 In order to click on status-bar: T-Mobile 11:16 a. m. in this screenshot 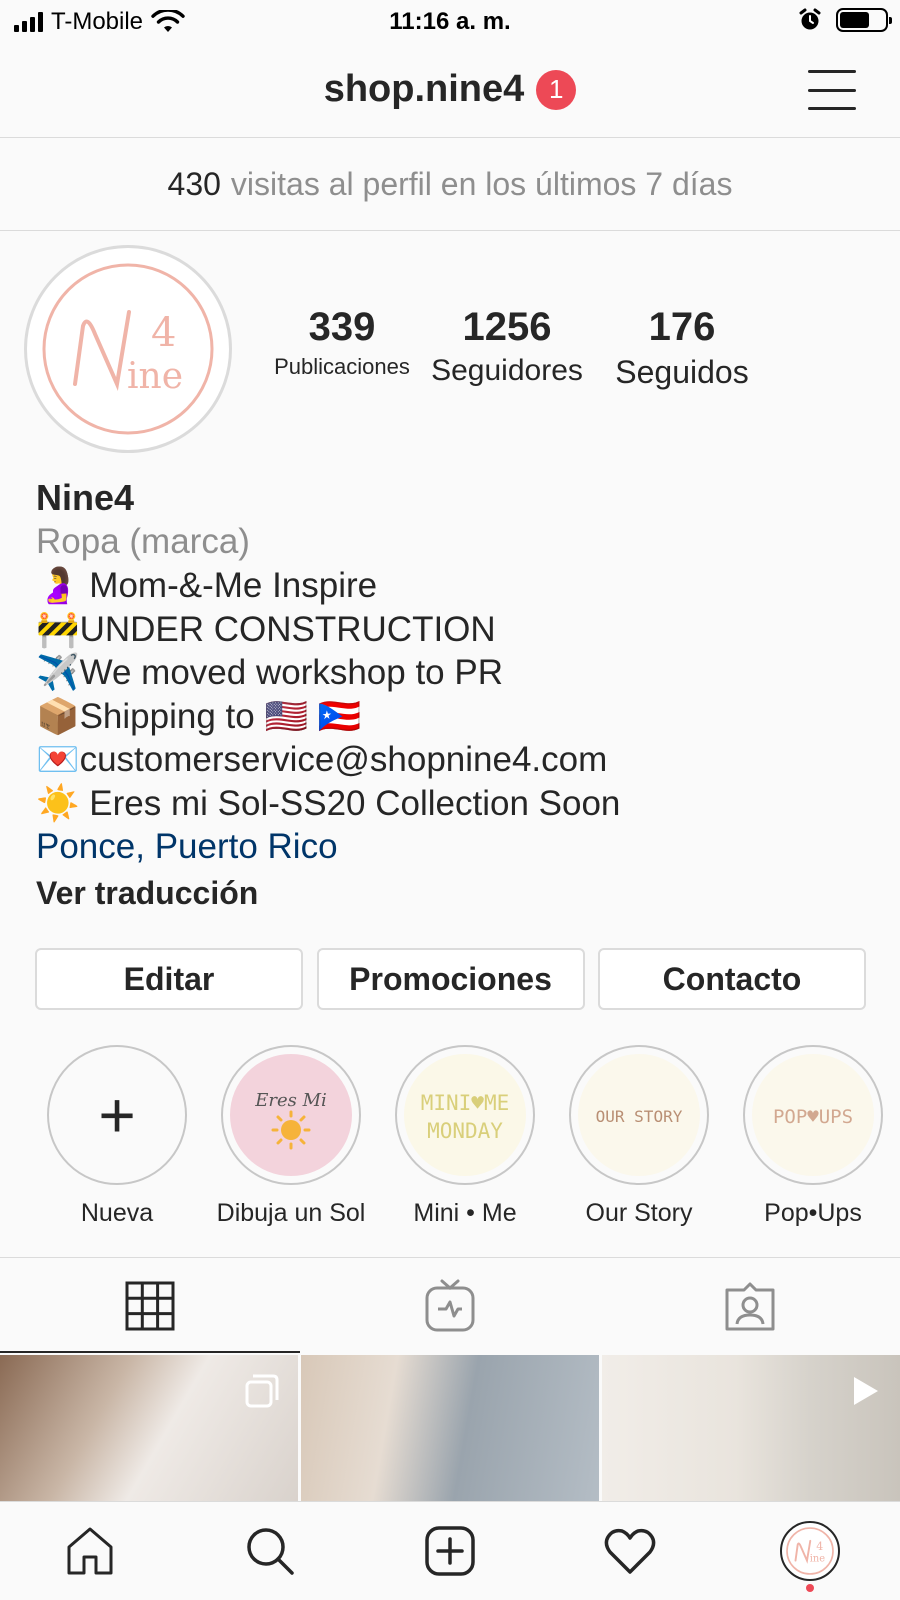, I will do `click(450, 23)`.